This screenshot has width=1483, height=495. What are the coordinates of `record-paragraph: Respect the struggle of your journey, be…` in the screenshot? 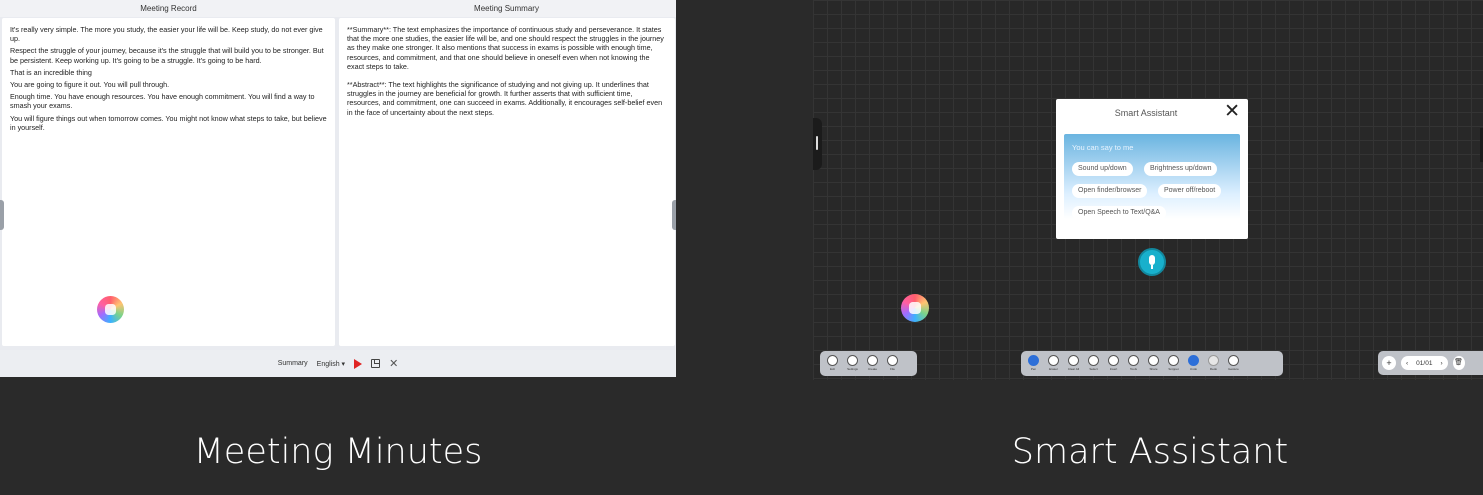 It's located at (167, 55).